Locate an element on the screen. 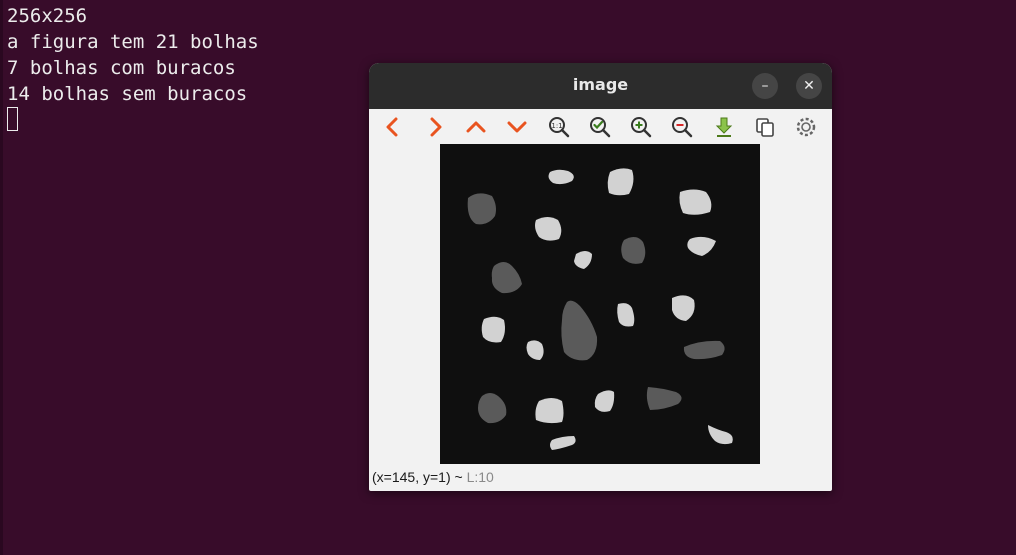  properties-icon is located at coordinates (806, 127).